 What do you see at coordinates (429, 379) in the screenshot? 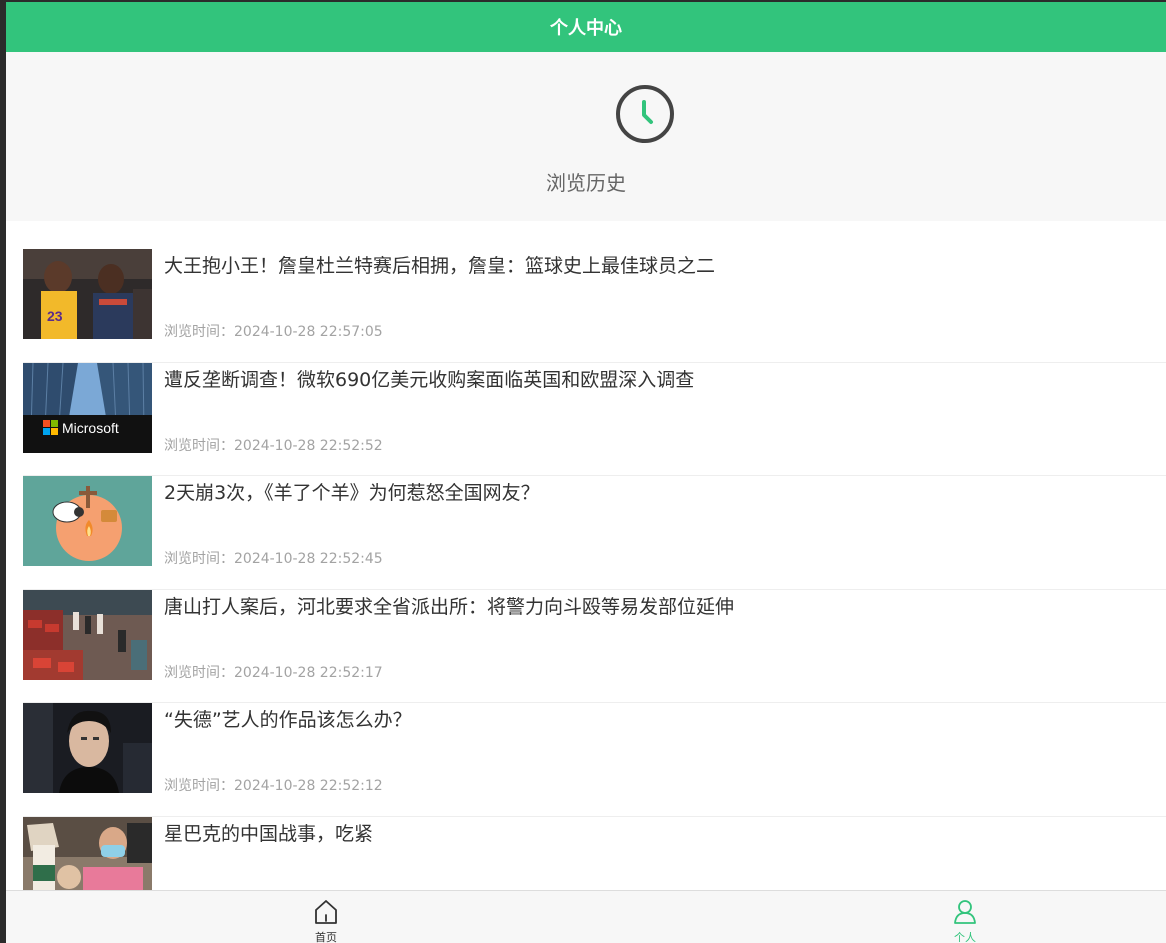
I see `history-item-title: 遭反垄断调查！微软690亿美元收购案面临英国和欧盟深入调查` at bounding box center [429, 379].